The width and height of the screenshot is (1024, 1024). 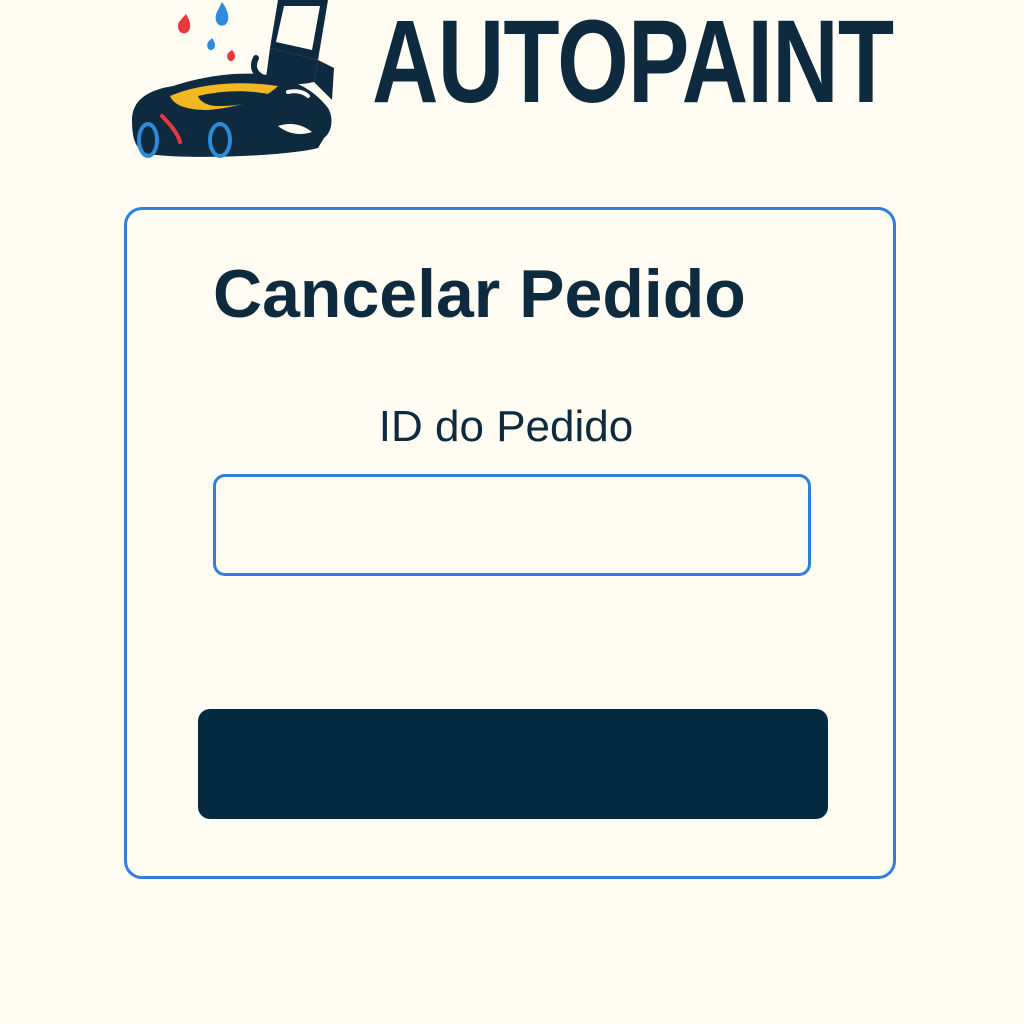 What do you see at coordinates (633, 64) in the screenshot?
I see `brand-name: AUTOPAINT` at bounding box center [633, 64].